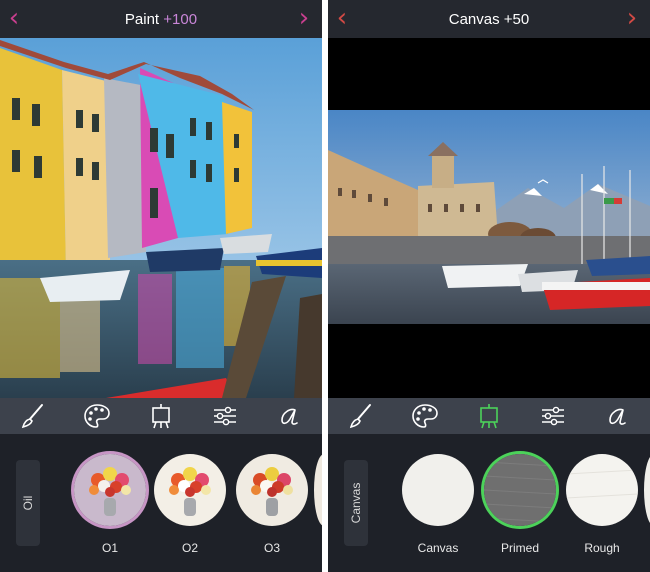 This screenshot has width=650, height=572. Describe the element at coordinates (602, 490) in the screenshot. I see `preset-rough-thumbnail` at that location.